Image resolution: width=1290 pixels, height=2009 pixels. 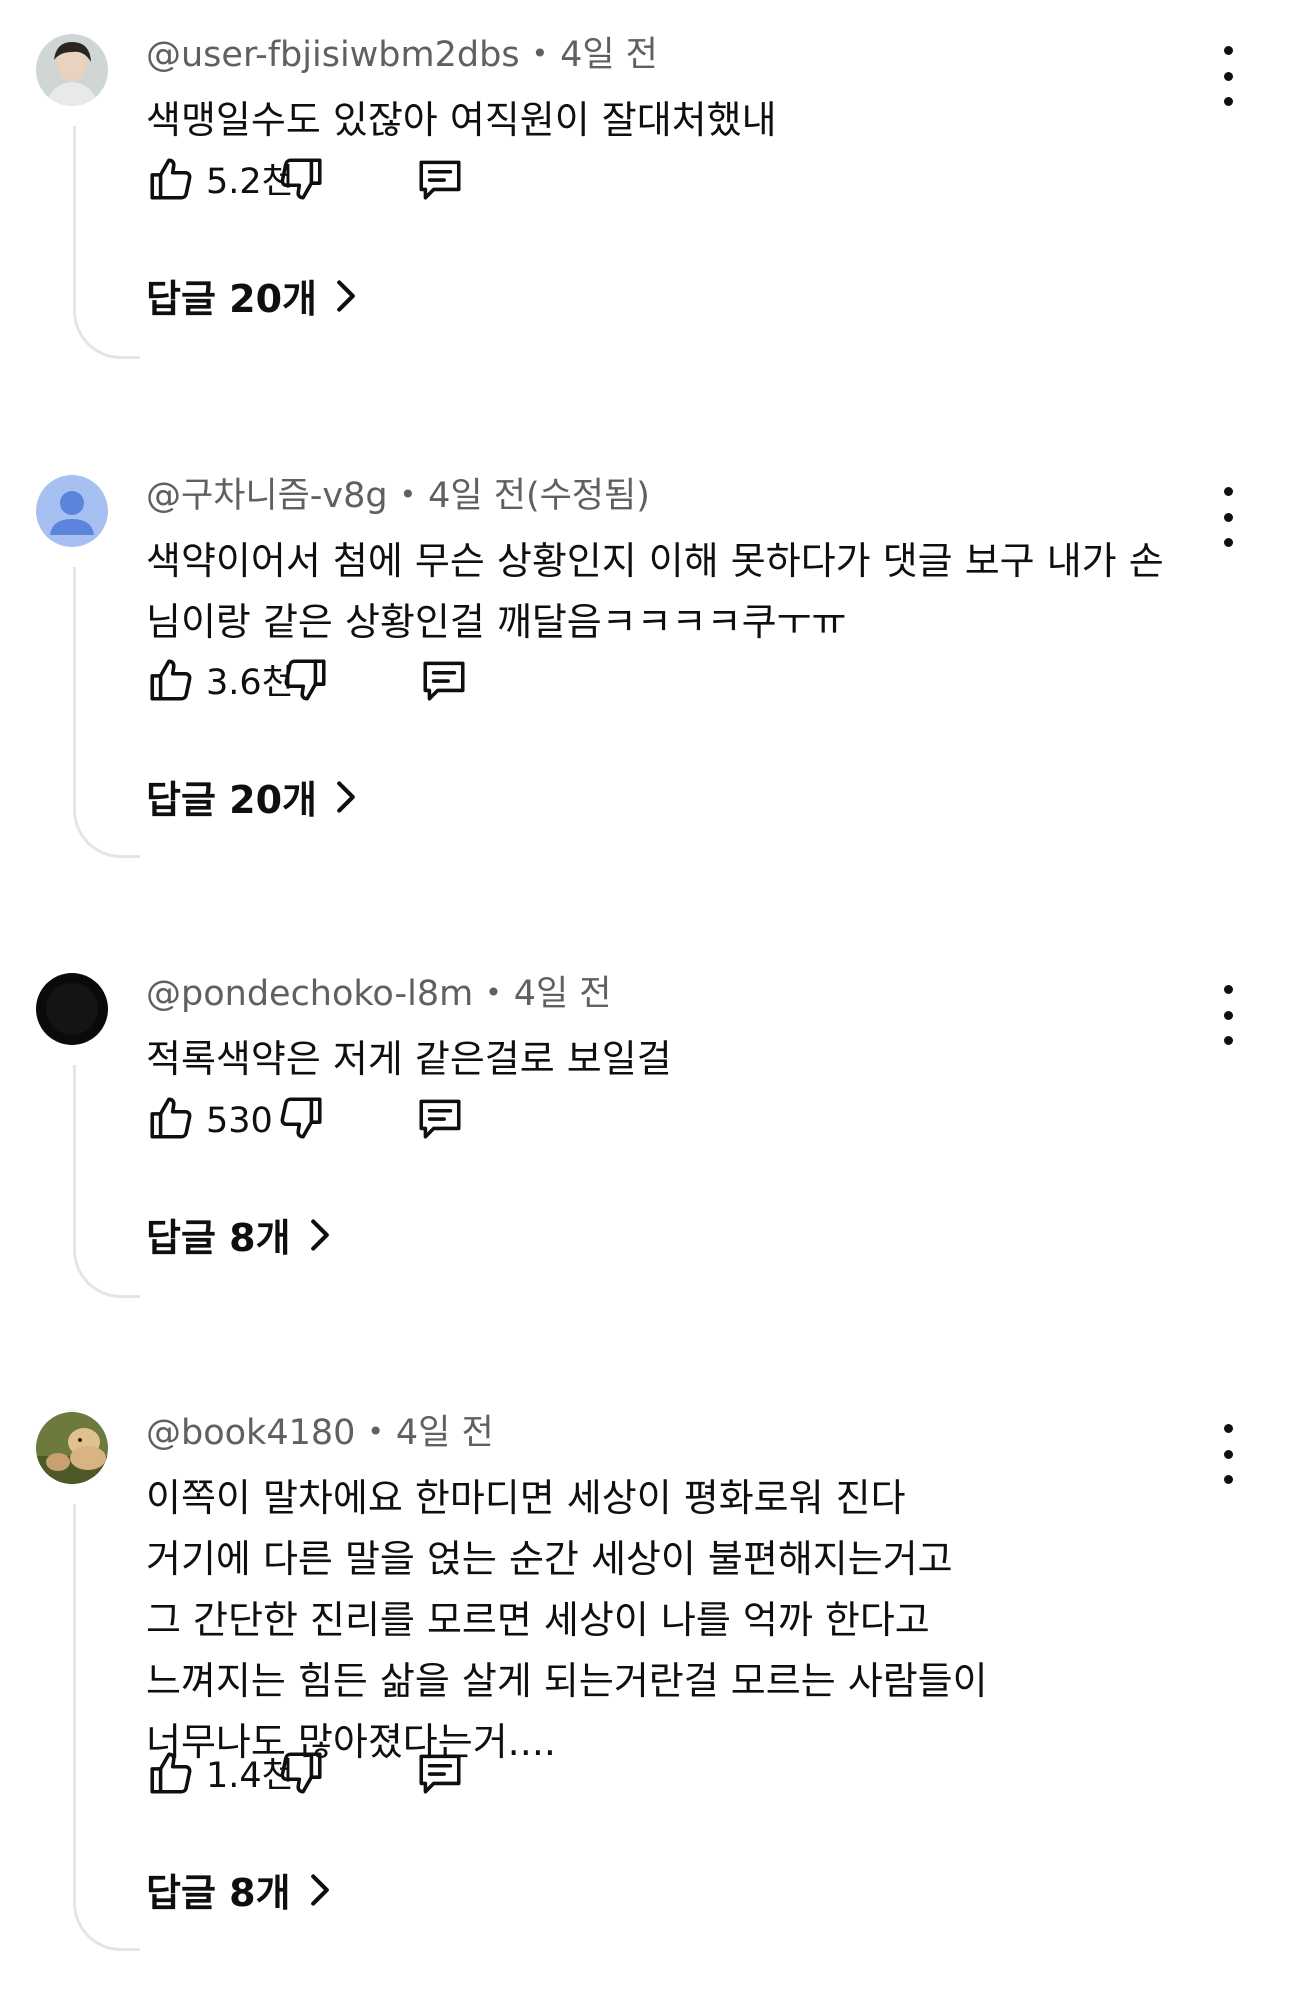 I want to click on comment-meta: @pondechoko-l8m • 4일 전, so click(x=379, y=994).